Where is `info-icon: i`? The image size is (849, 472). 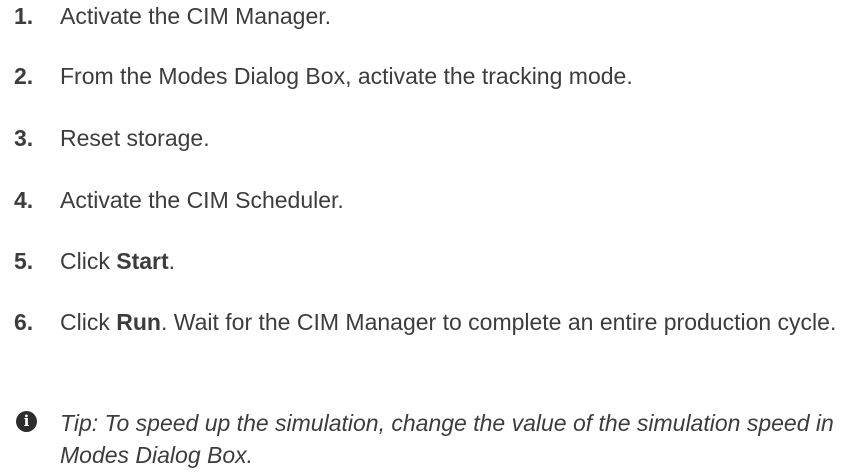
info-icon: i is located at coordinates (37, 423).